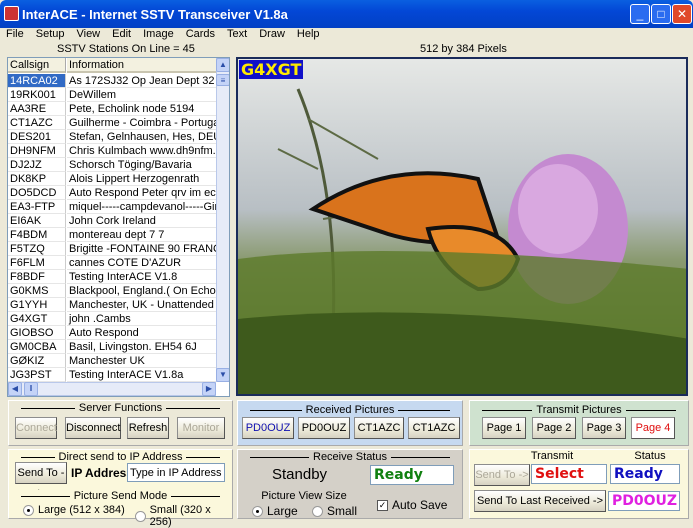 The height and width of the screenshot is (528, 693). I want to click on received-picture-1-button: PD0OUZ, so click(268, 428).